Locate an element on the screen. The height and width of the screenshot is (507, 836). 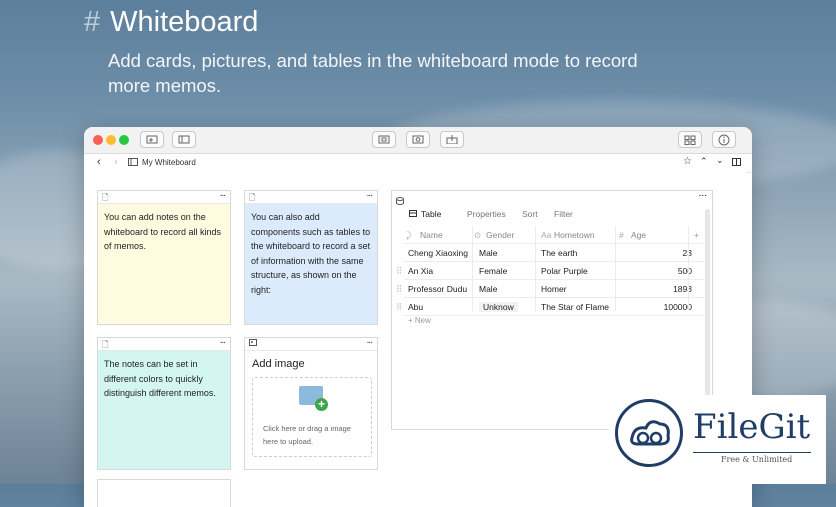
info-button is located at coordinates (724, 139).